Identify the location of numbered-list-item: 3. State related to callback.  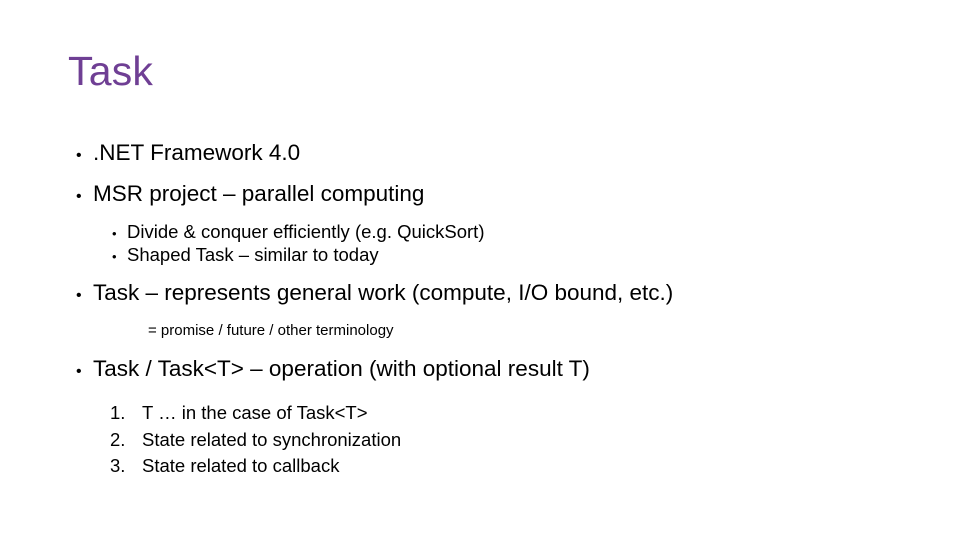
(485, 465).